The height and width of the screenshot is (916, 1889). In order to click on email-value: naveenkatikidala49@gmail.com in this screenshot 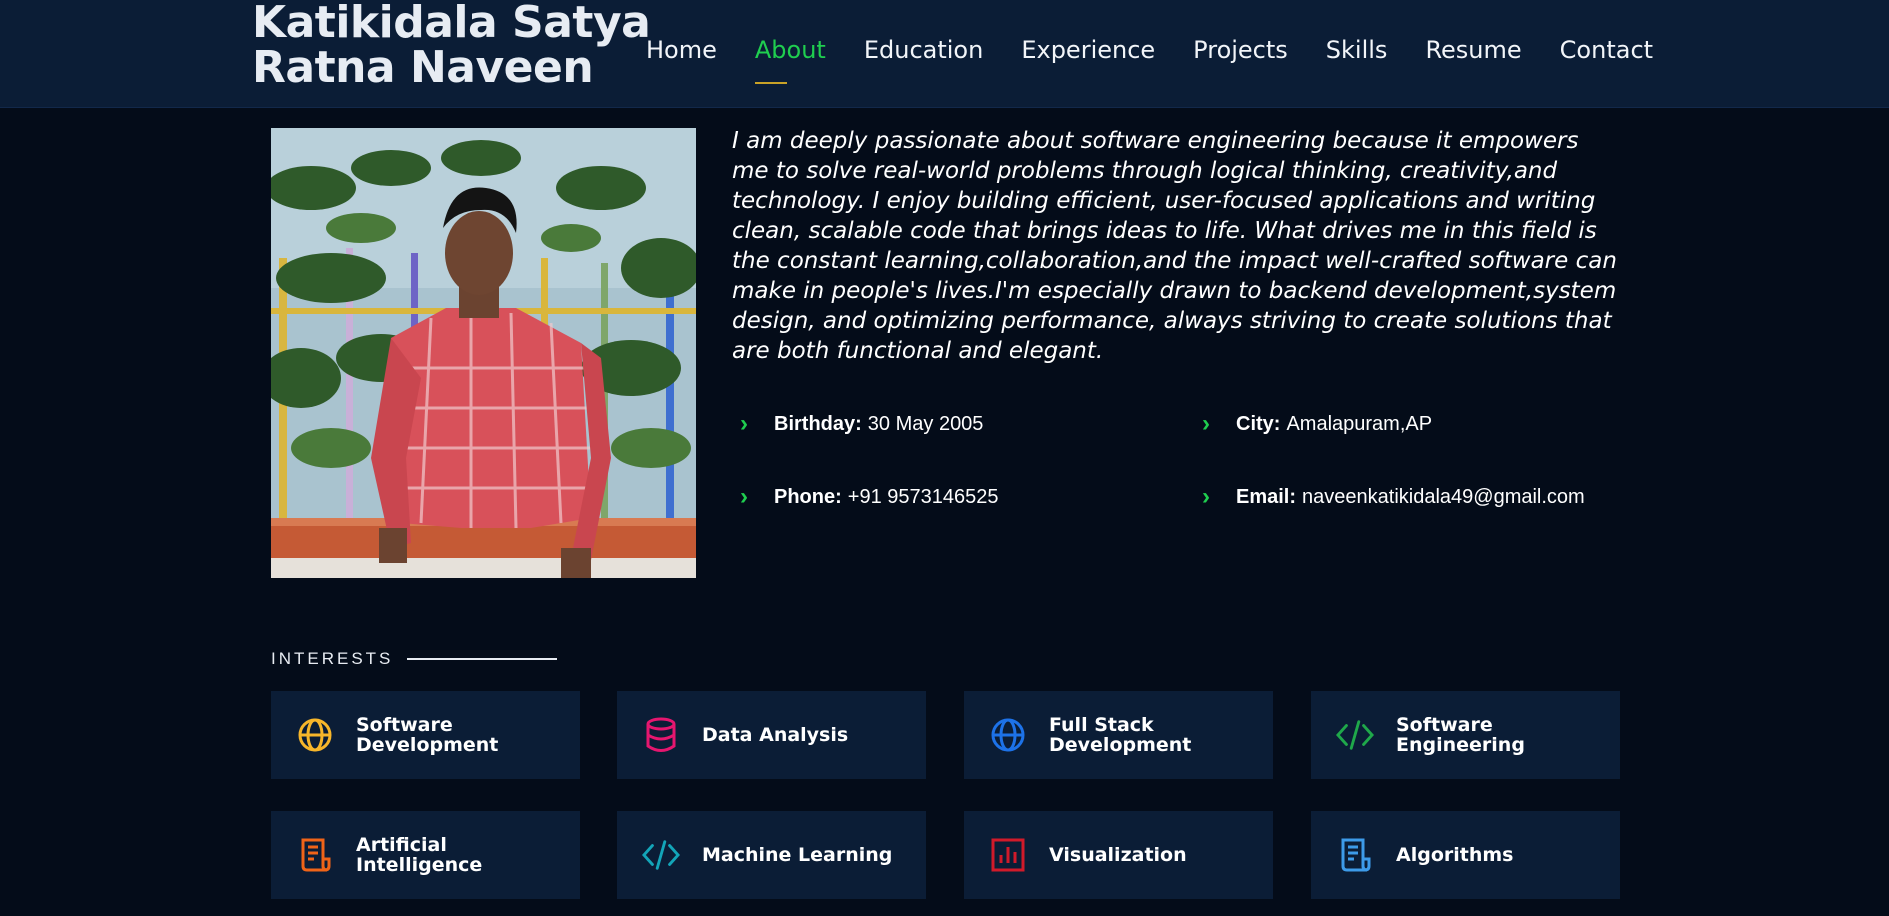, I will do `click(1443, 496)`.